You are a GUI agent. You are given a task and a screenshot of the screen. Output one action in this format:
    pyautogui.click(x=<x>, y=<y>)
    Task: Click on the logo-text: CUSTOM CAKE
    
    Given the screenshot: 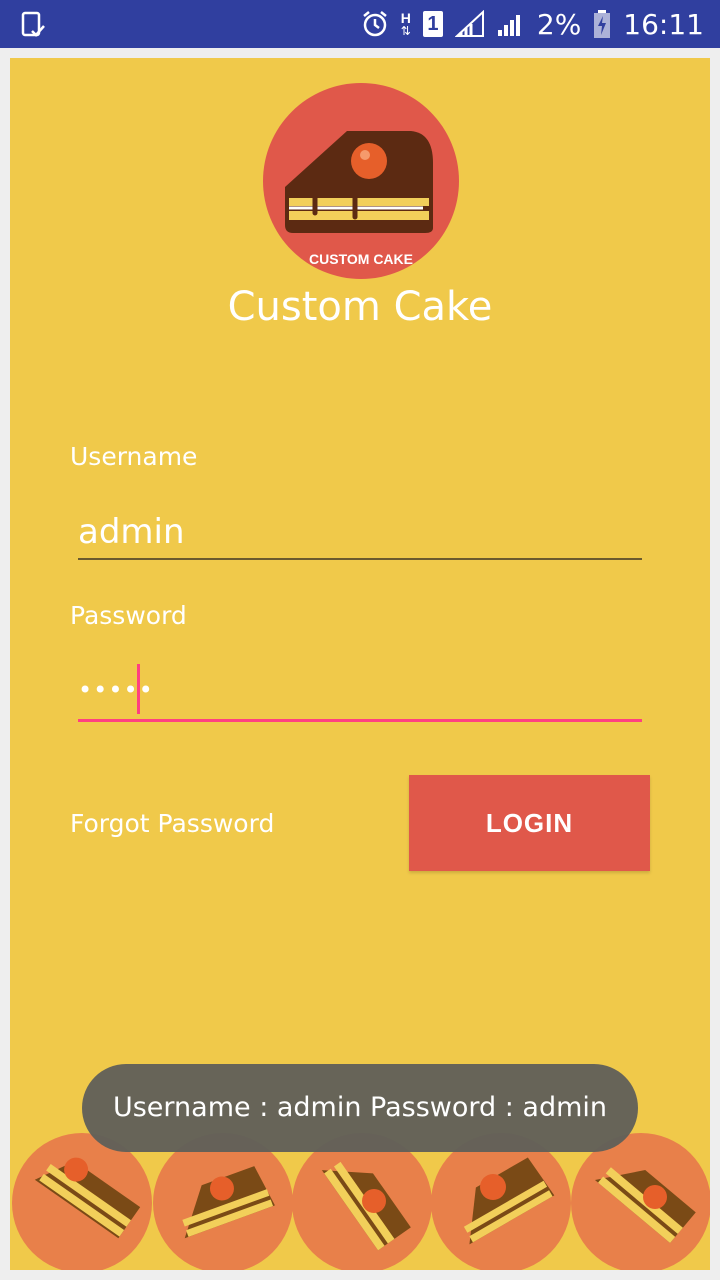 What is the action you would take?
    pyautogui.click(x=361, y=259)
    